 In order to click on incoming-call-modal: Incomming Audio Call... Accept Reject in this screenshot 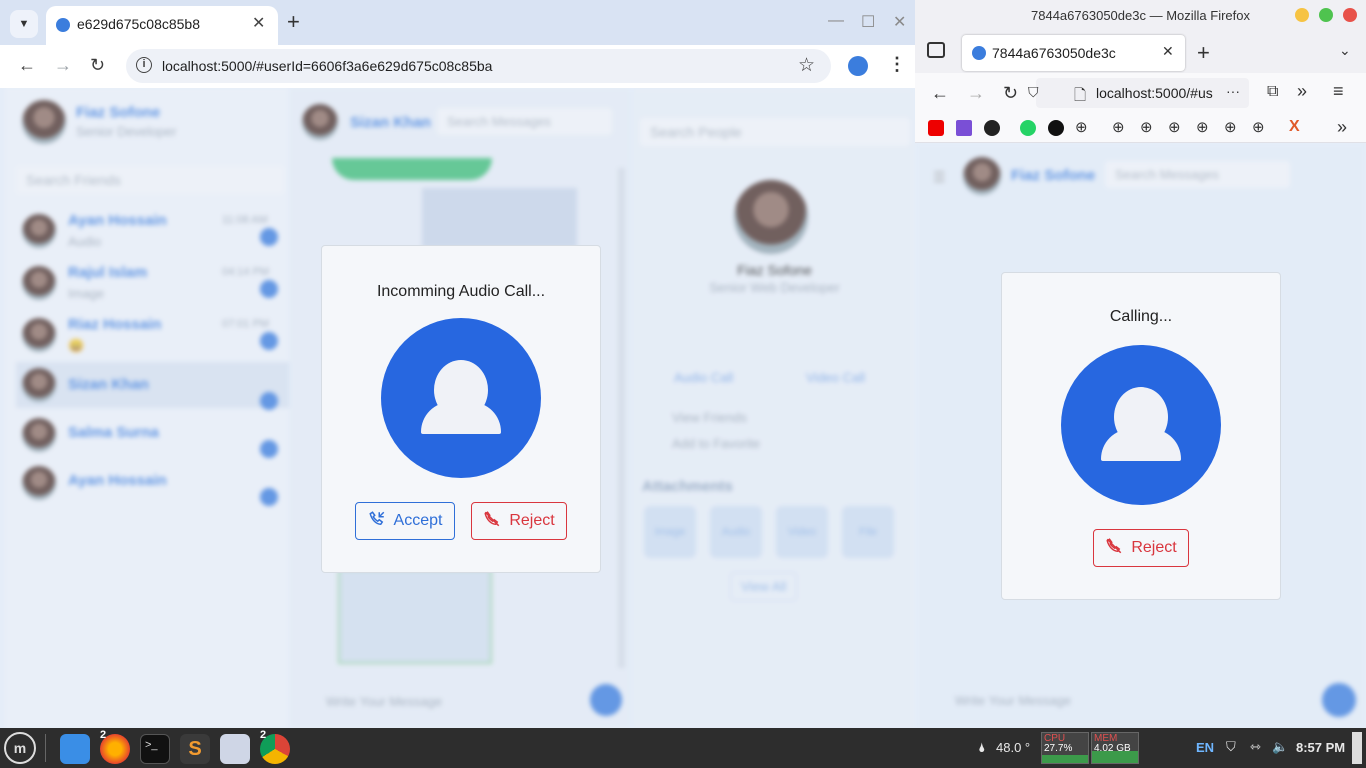, I will do `click(461, 409)`.